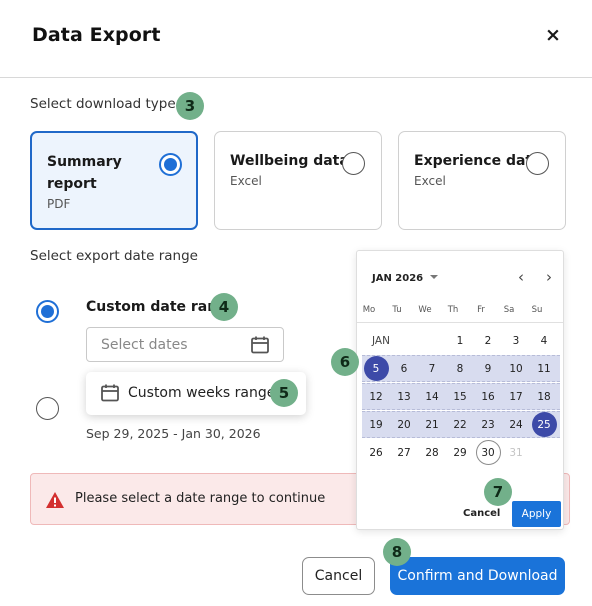 Image resolution: width=592 pixels, height=606 pixels. What do you see at coordinates (460, 397) in the screenshot?
I see `calendar-day-15: 15` at bounding box center [460, 397].